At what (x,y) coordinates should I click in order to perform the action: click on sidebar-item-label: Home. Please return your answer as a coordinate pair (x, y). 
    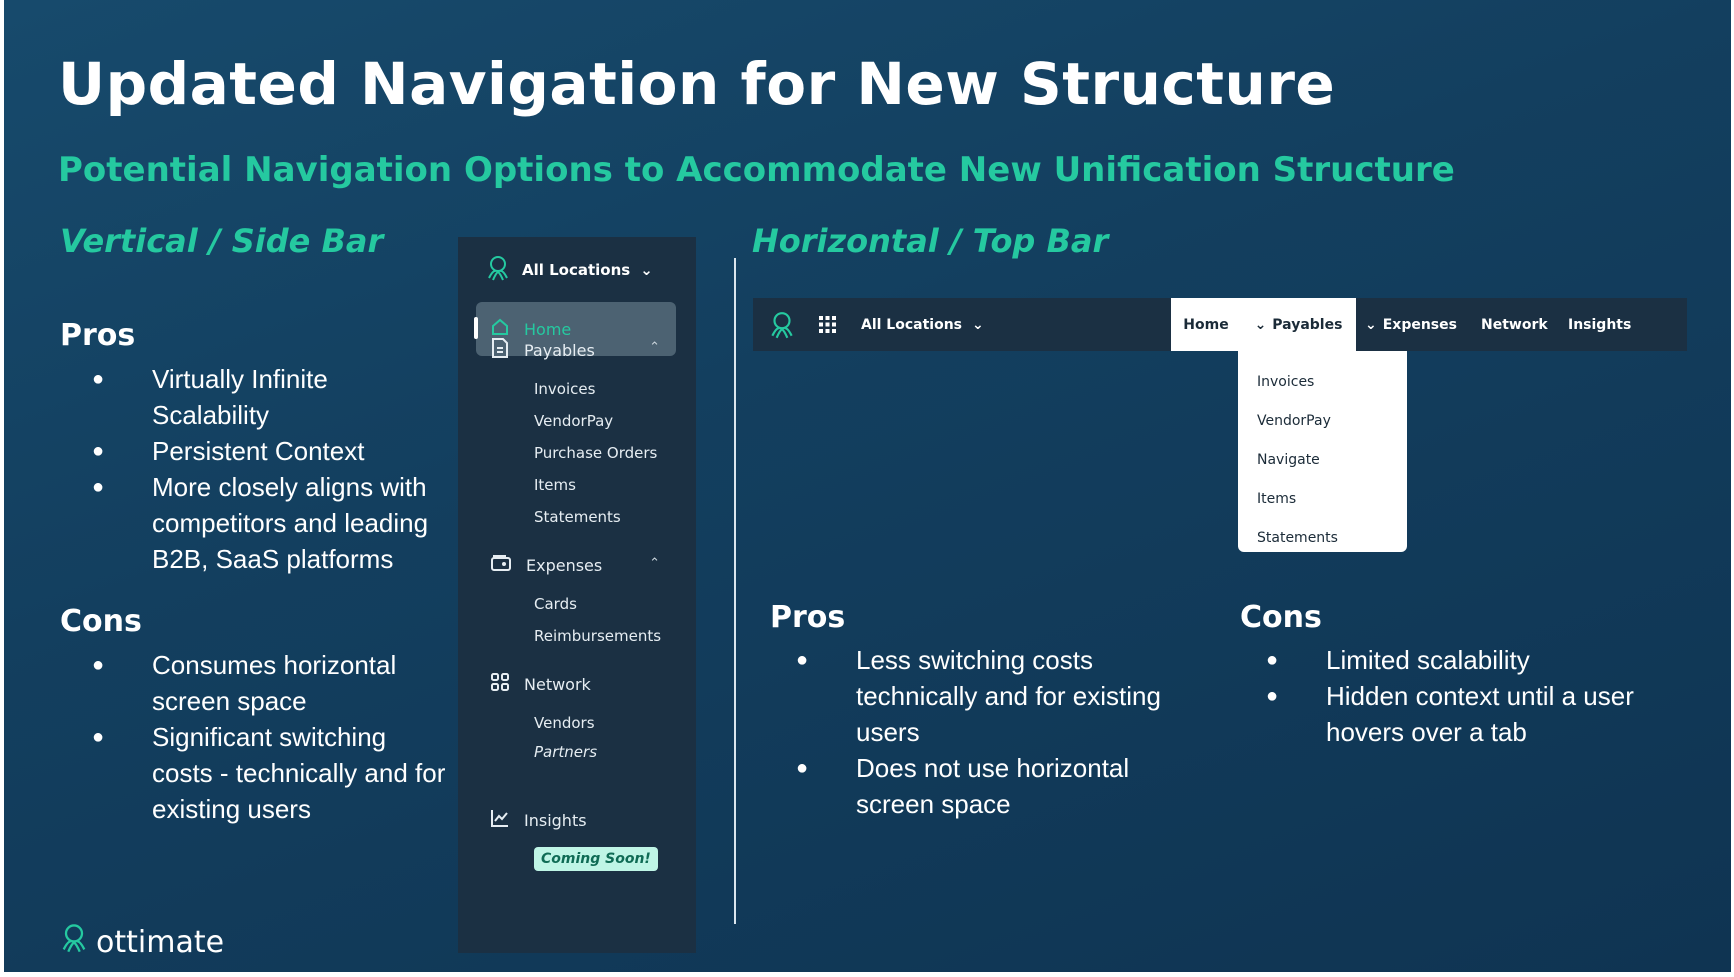
    Looking at the image, I should click on (548, 329).